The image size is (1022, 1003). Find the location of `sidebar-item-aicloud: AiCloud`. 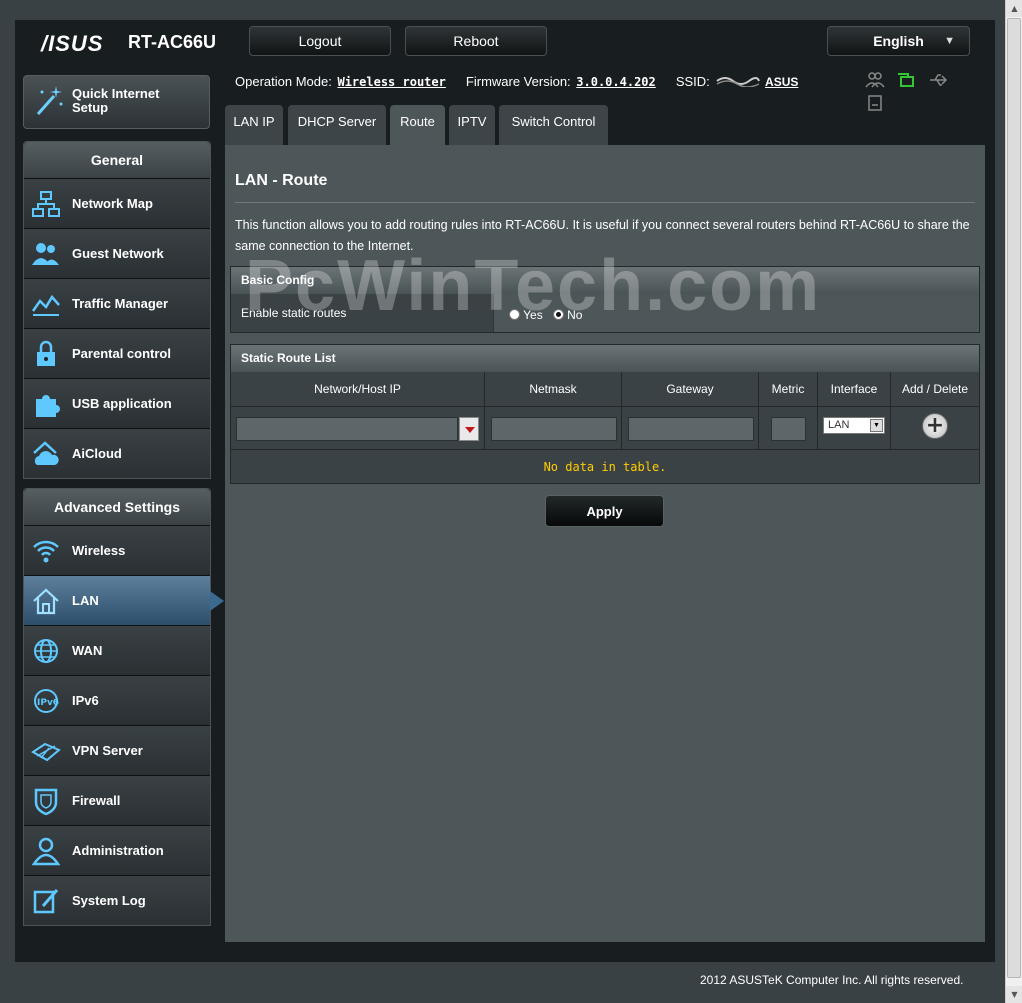

sidebar-item-aicloud: AiCloud is located at coordinates (117, 453).